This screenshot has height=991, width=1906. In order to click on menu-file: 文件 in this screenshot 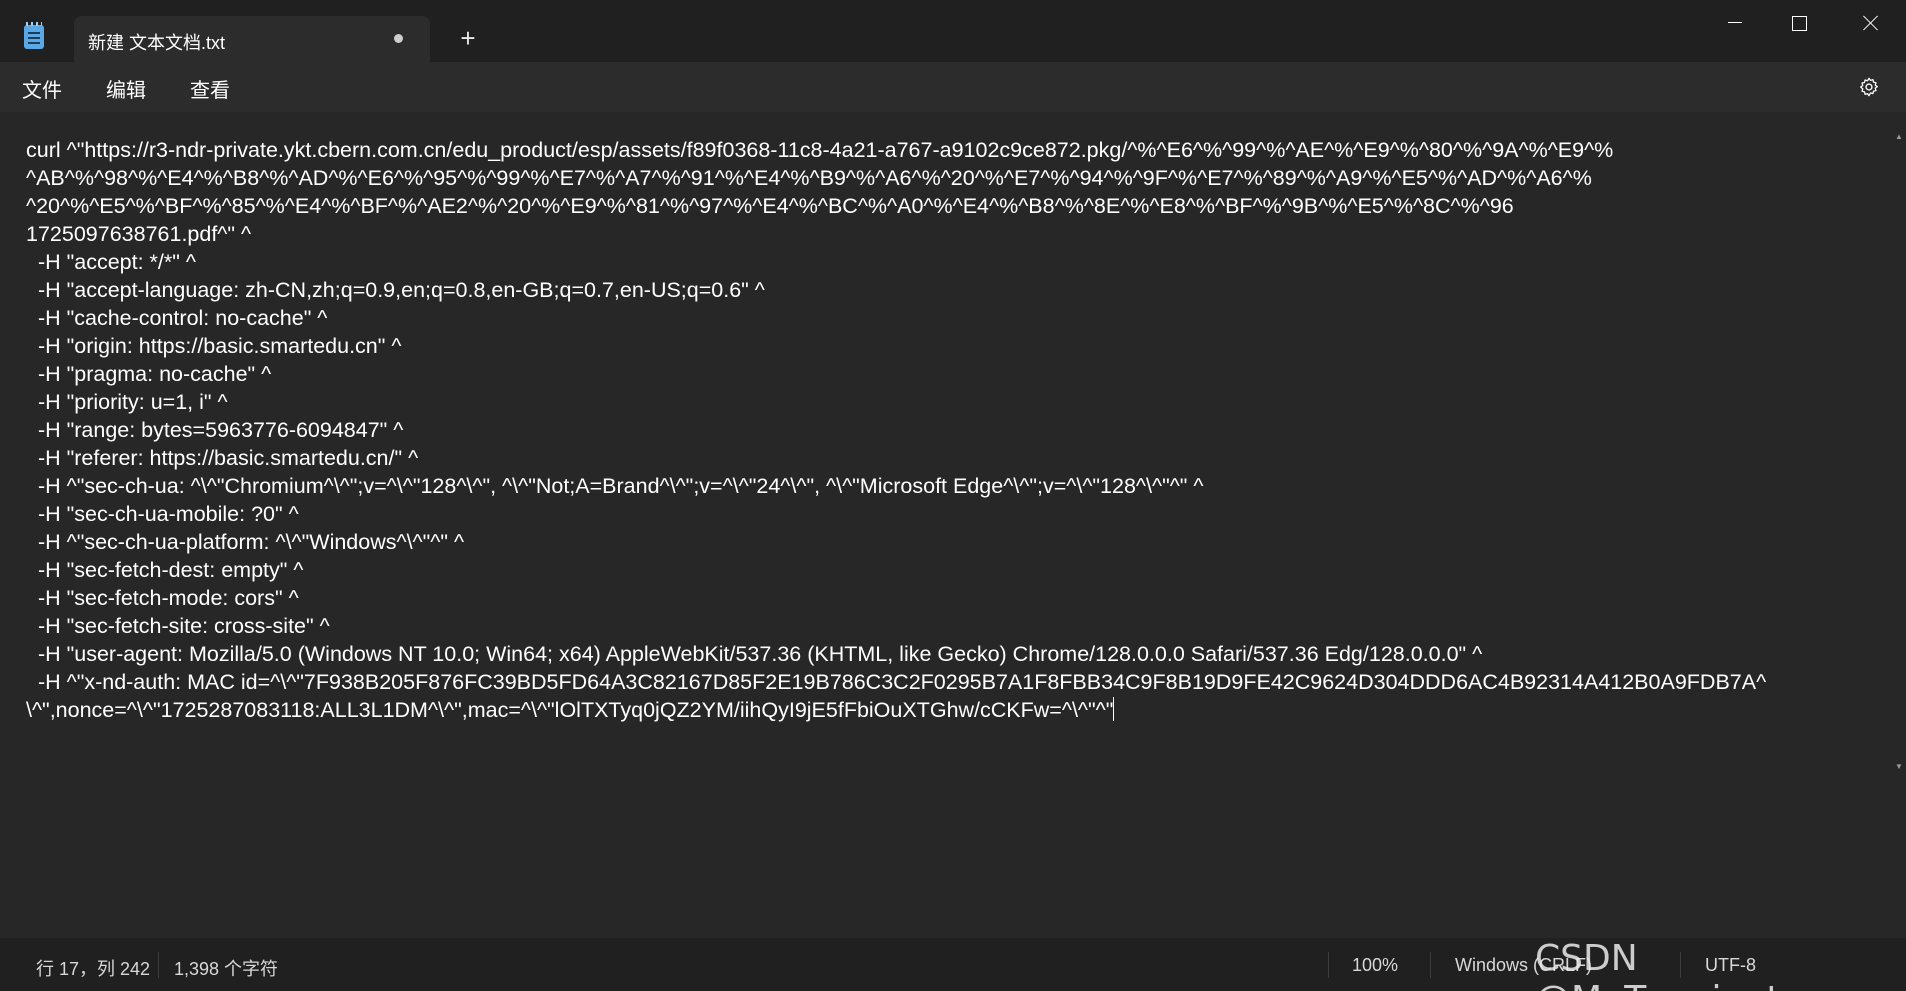, I will do `click(42, 88)`.